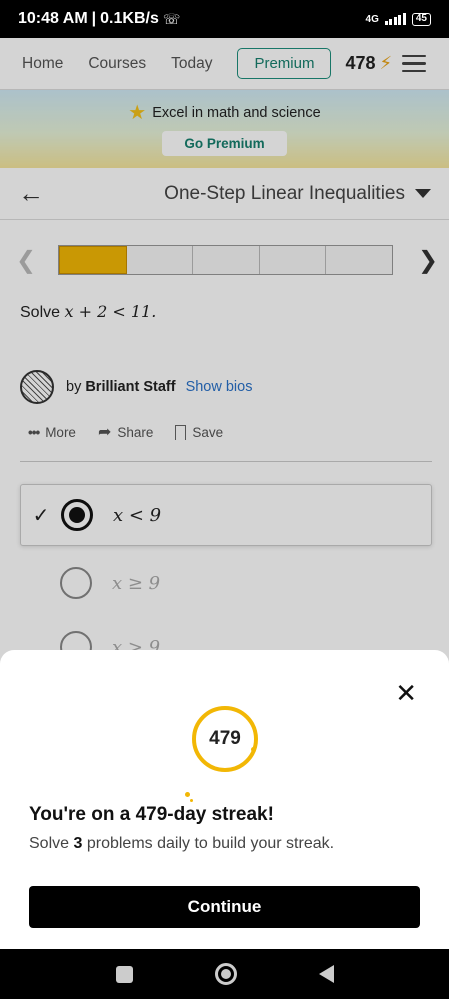  I want to click on continue-button: Continue, so click(224, 907).